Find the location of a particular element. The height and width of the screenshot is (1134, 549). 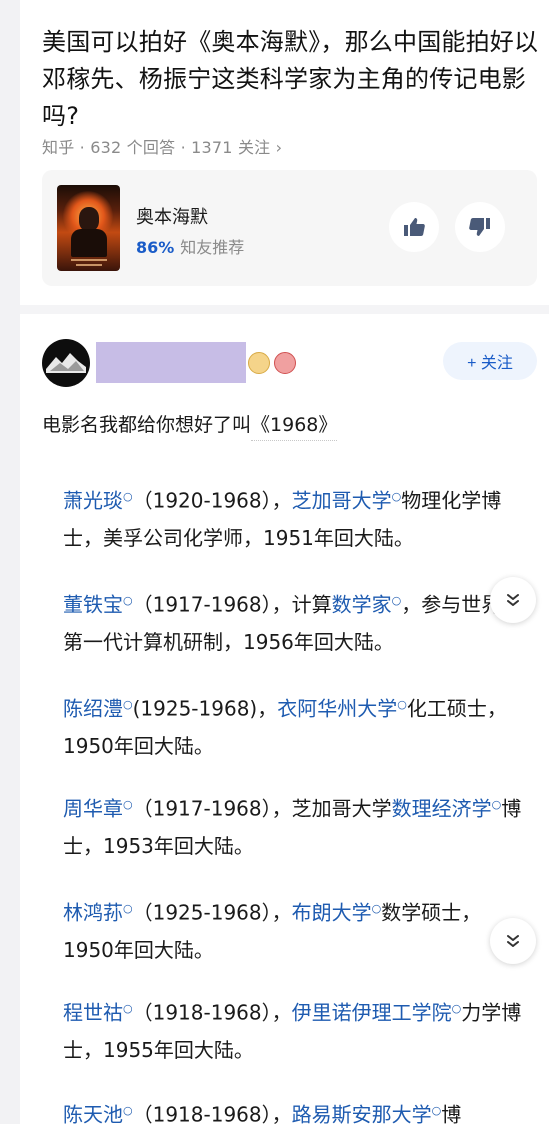

institution-link: 芝加哥大学 is located at coordinates (342, 501).